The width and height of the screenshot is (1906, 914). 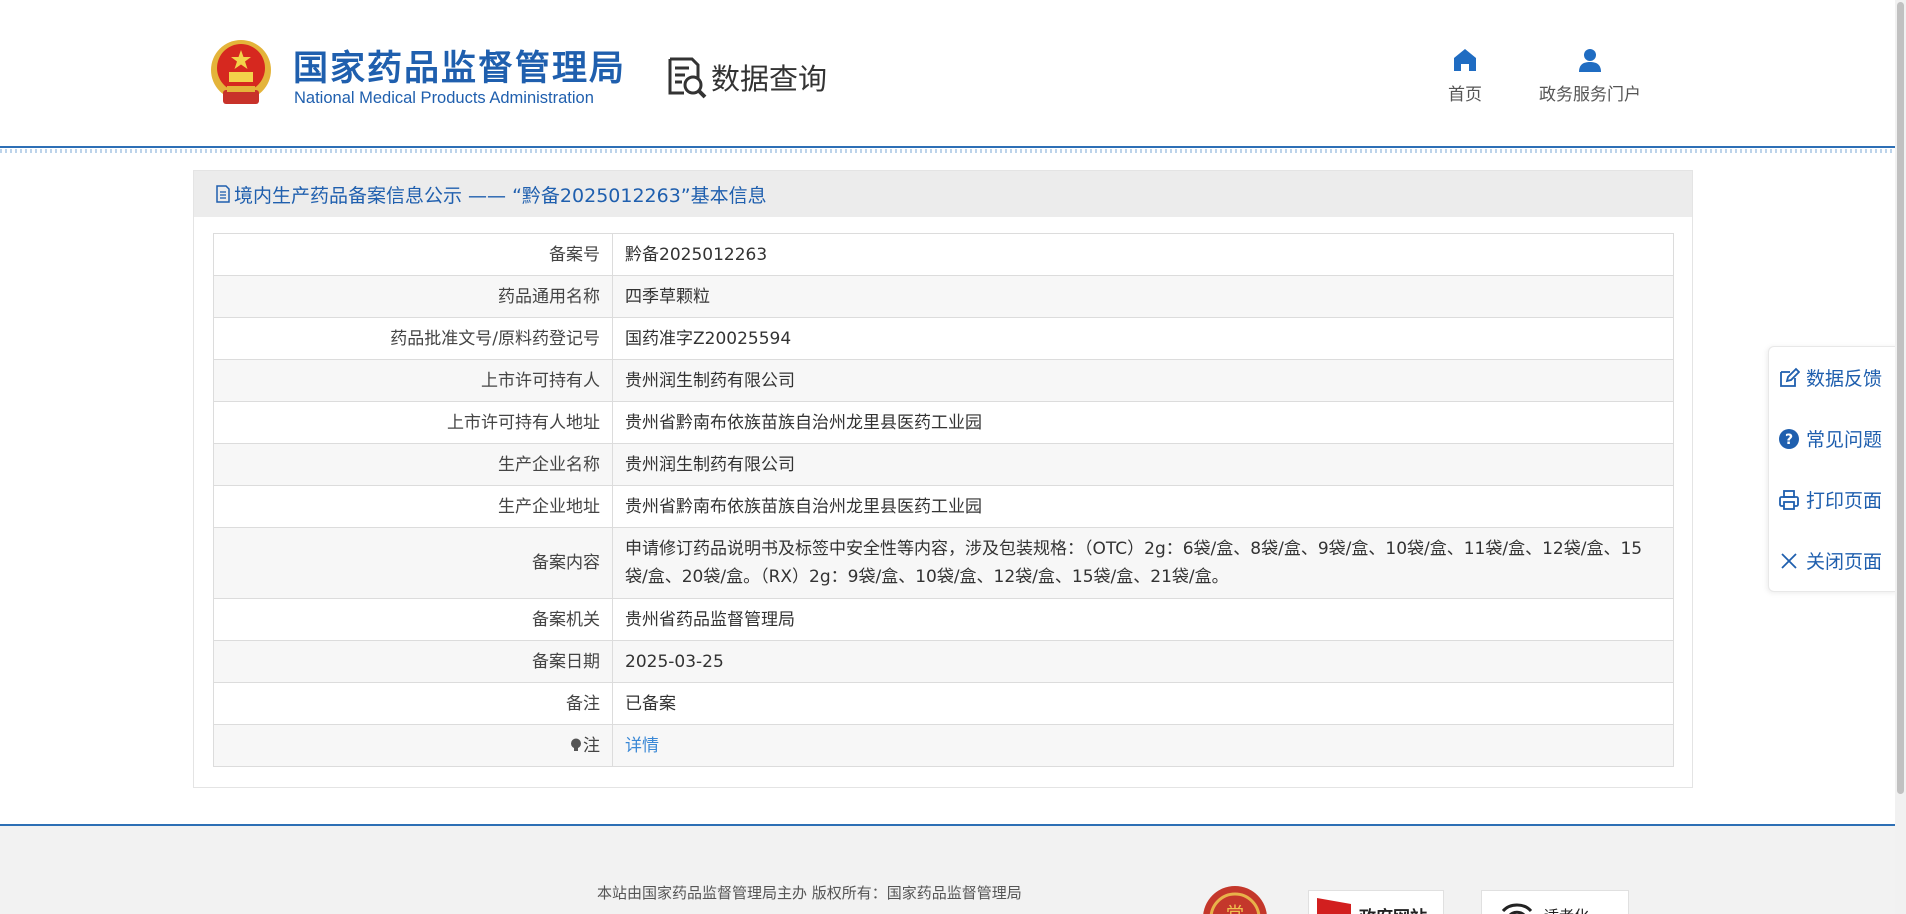 I want to click on table-row: 备案机关 贵州省药品监督管理局, so click(x=943, y=619).